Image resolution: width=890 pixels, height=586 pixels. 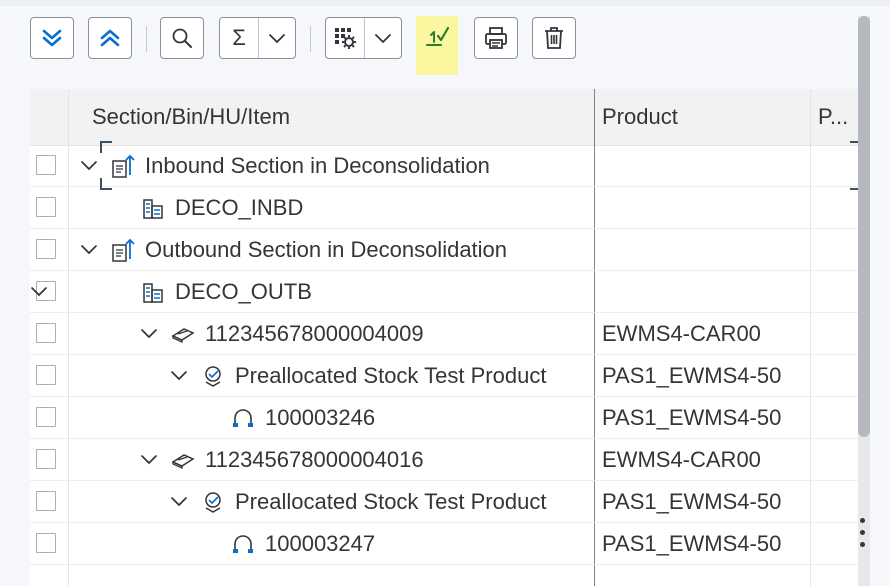 I want to click on settings-dropdown-button, so click(x=383, y=38).